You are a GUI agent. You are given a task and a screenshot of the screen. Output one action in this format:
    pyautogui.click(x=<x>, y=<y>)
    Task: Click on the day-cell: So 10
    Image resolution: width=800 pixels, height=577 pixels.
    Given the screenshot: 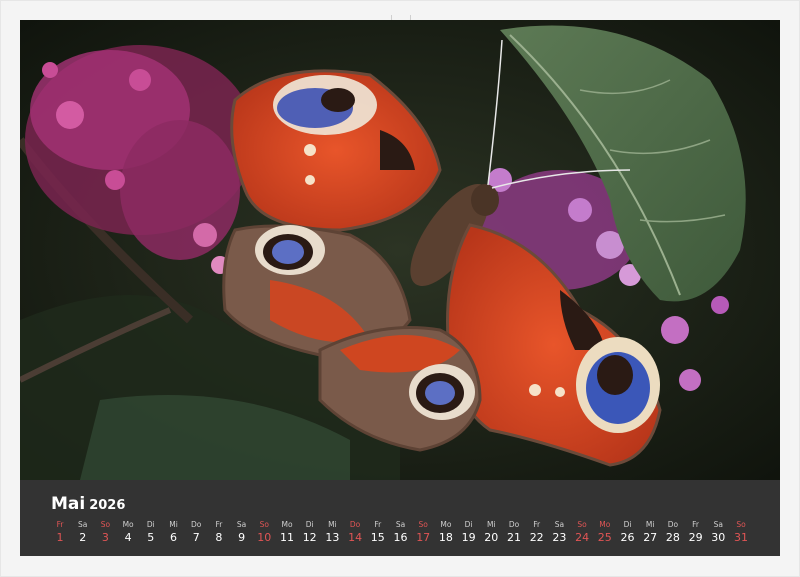 What is the action you would take?
    pyautogui.click(x=264, y=533)
    